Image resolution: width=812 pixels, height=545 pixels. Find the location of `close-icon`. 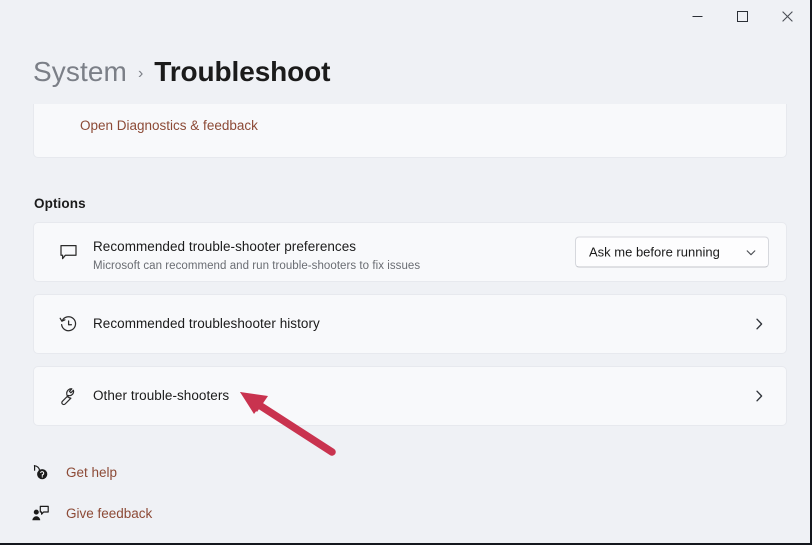

close-icon is located at coordinates (787, 16).